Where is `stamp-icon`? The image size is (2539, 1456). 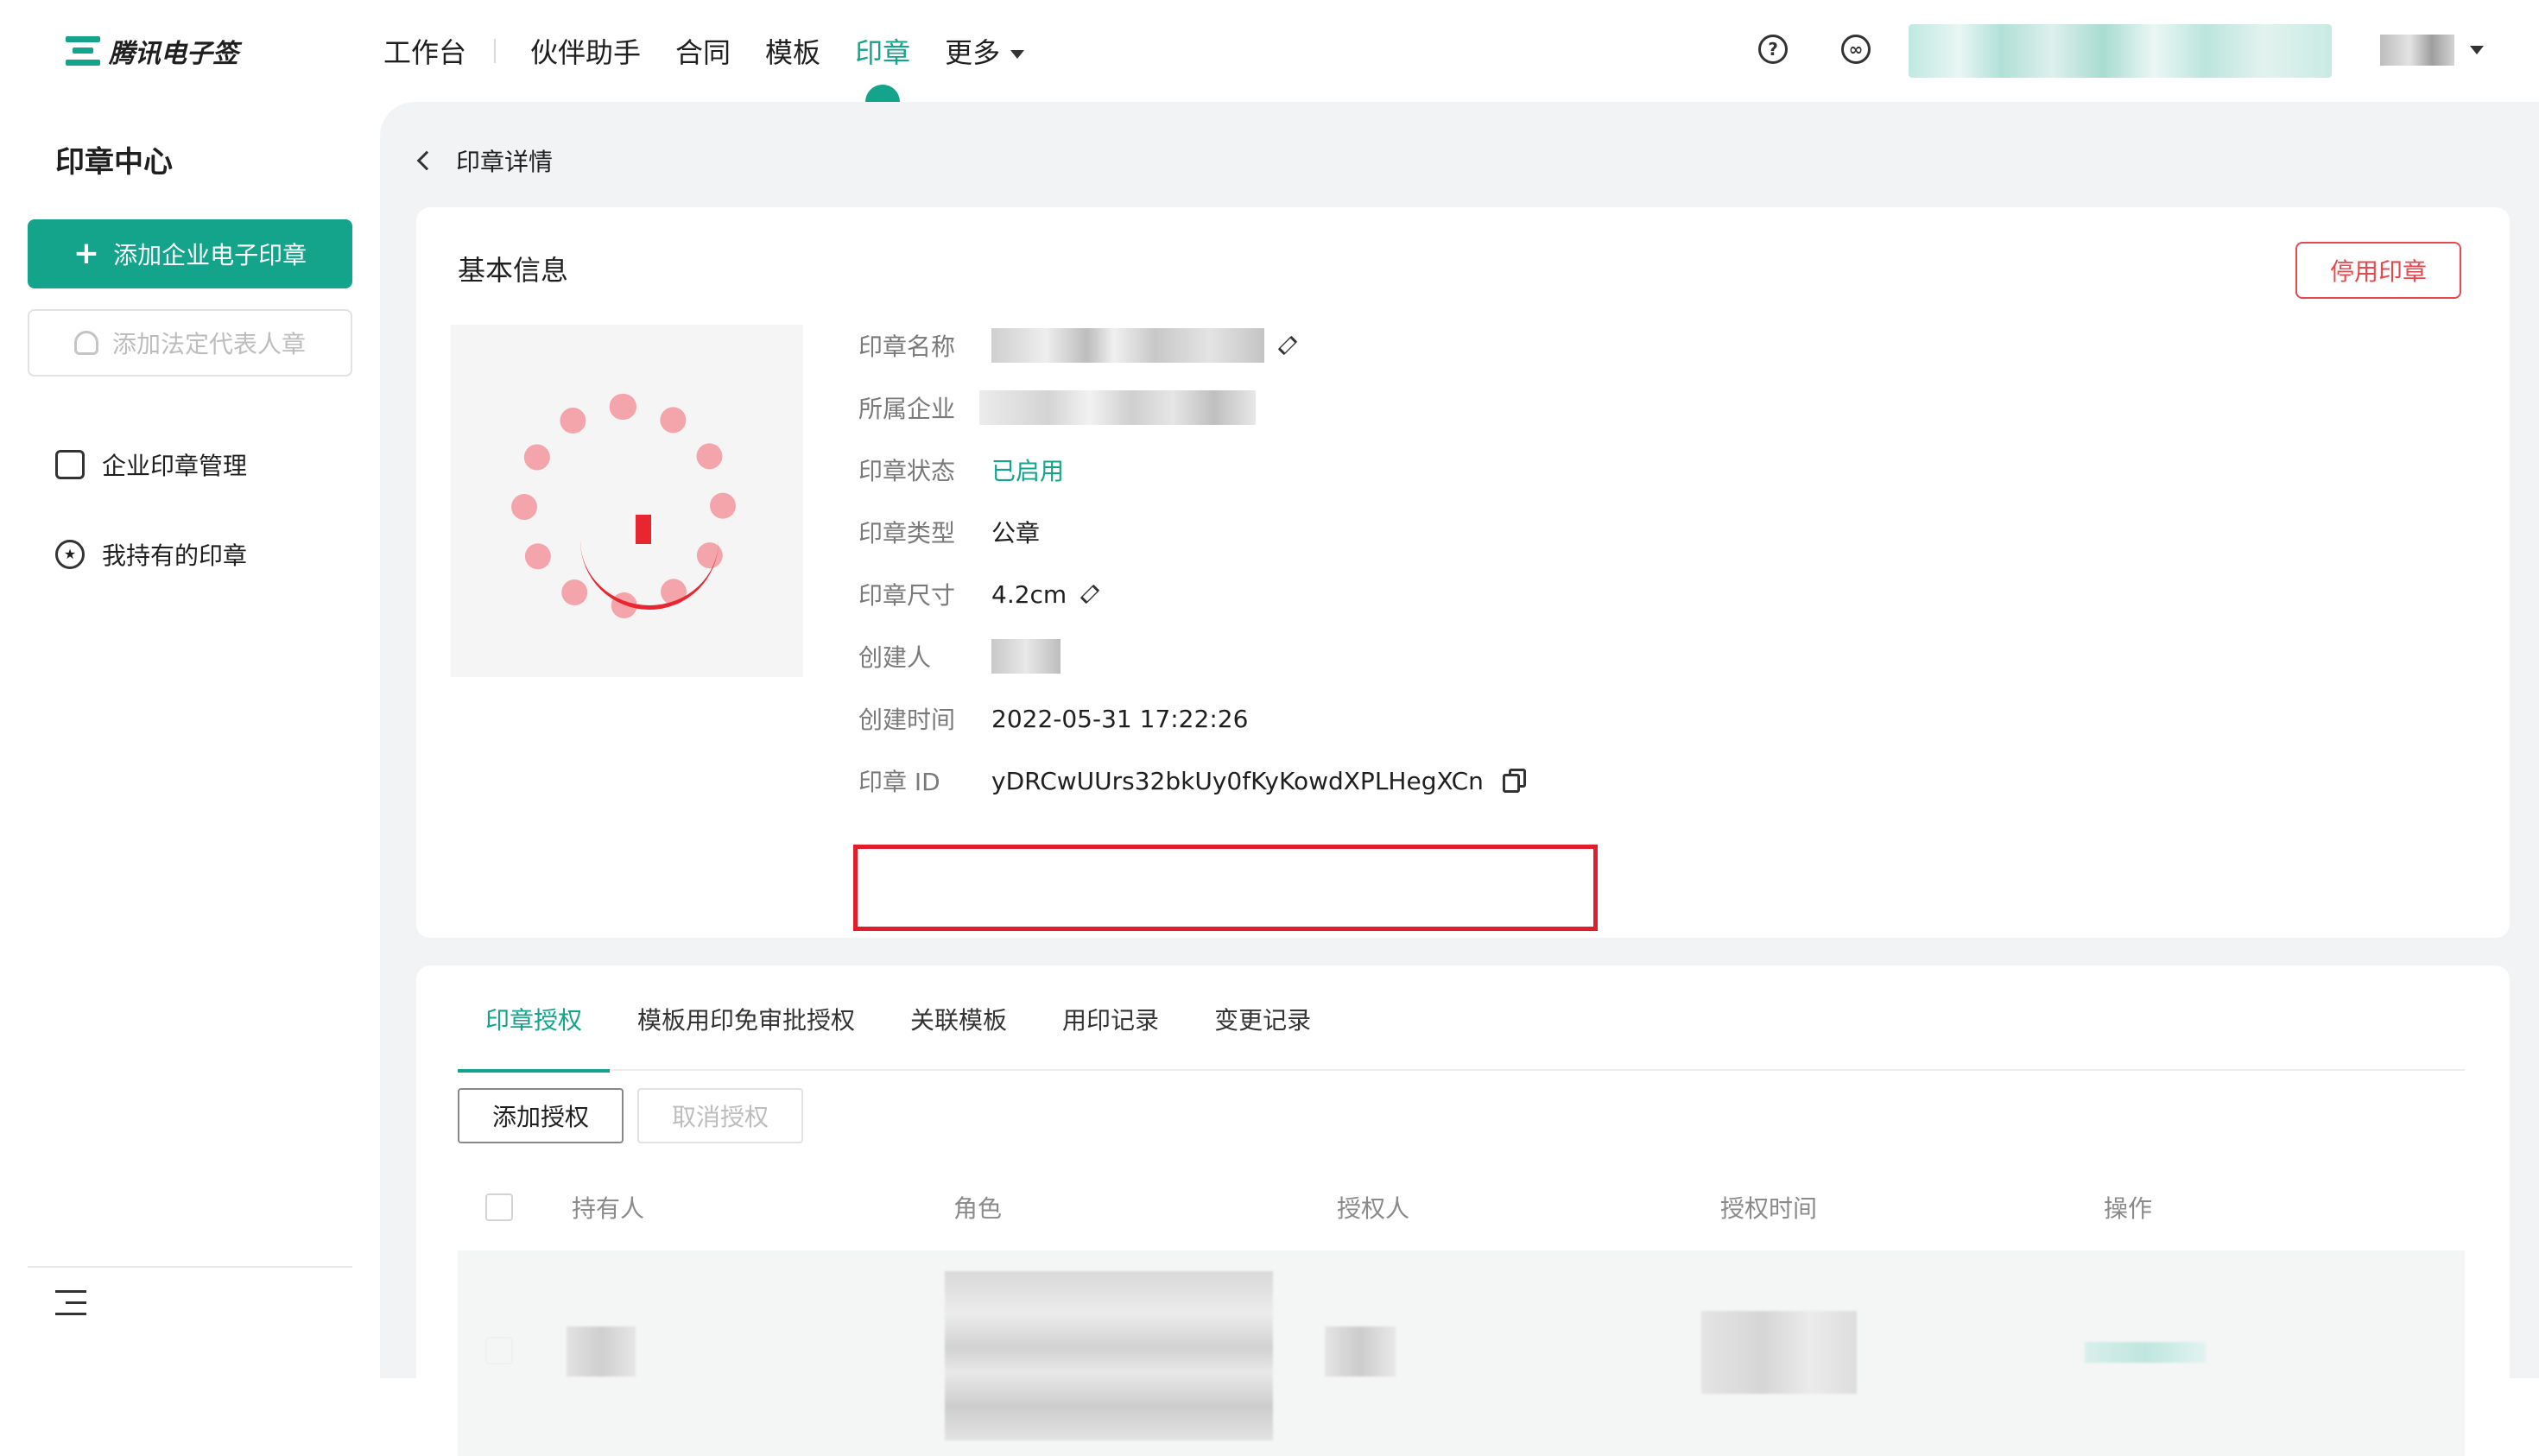
stamp-icon is located at coordinates (70, 465).